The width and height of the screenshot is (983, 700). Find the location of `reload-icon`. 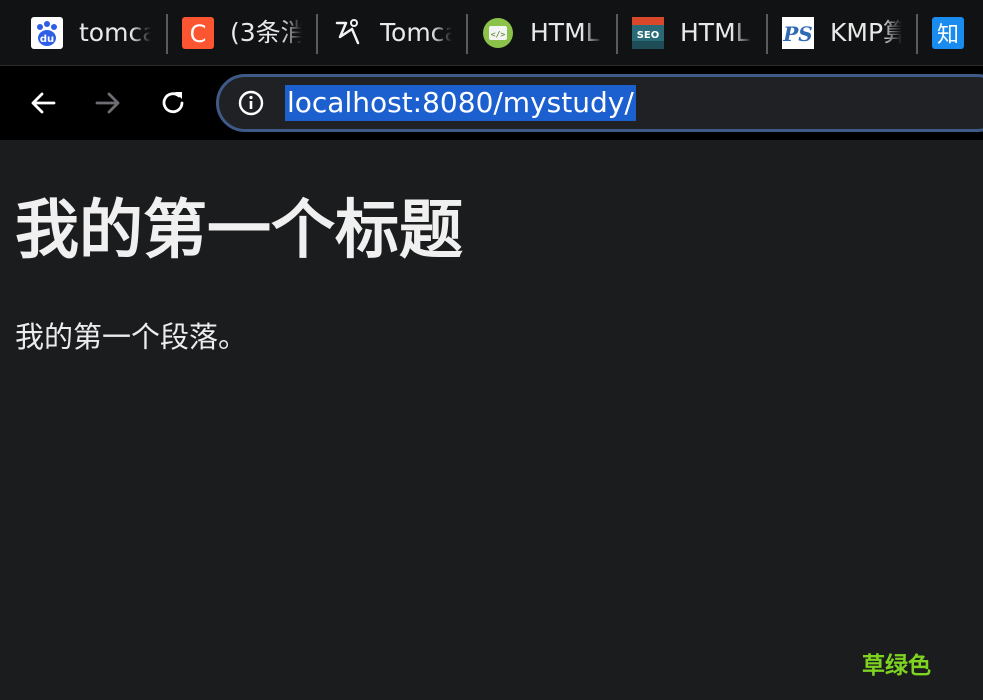

reload-icon is located at coordinates (173, 103).